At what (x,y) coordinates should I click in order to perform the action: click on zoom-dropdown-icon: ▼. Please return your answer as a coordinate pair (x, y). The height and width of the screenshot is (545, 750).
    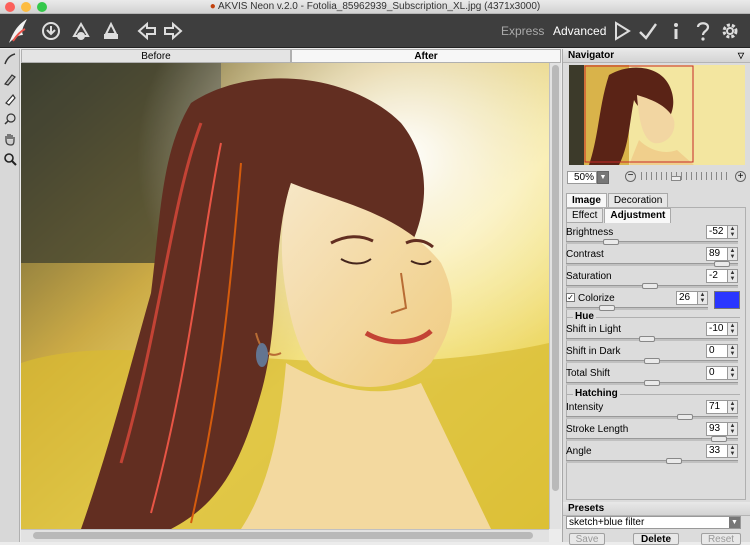
    Looking at the image, I should click on (603, 177).